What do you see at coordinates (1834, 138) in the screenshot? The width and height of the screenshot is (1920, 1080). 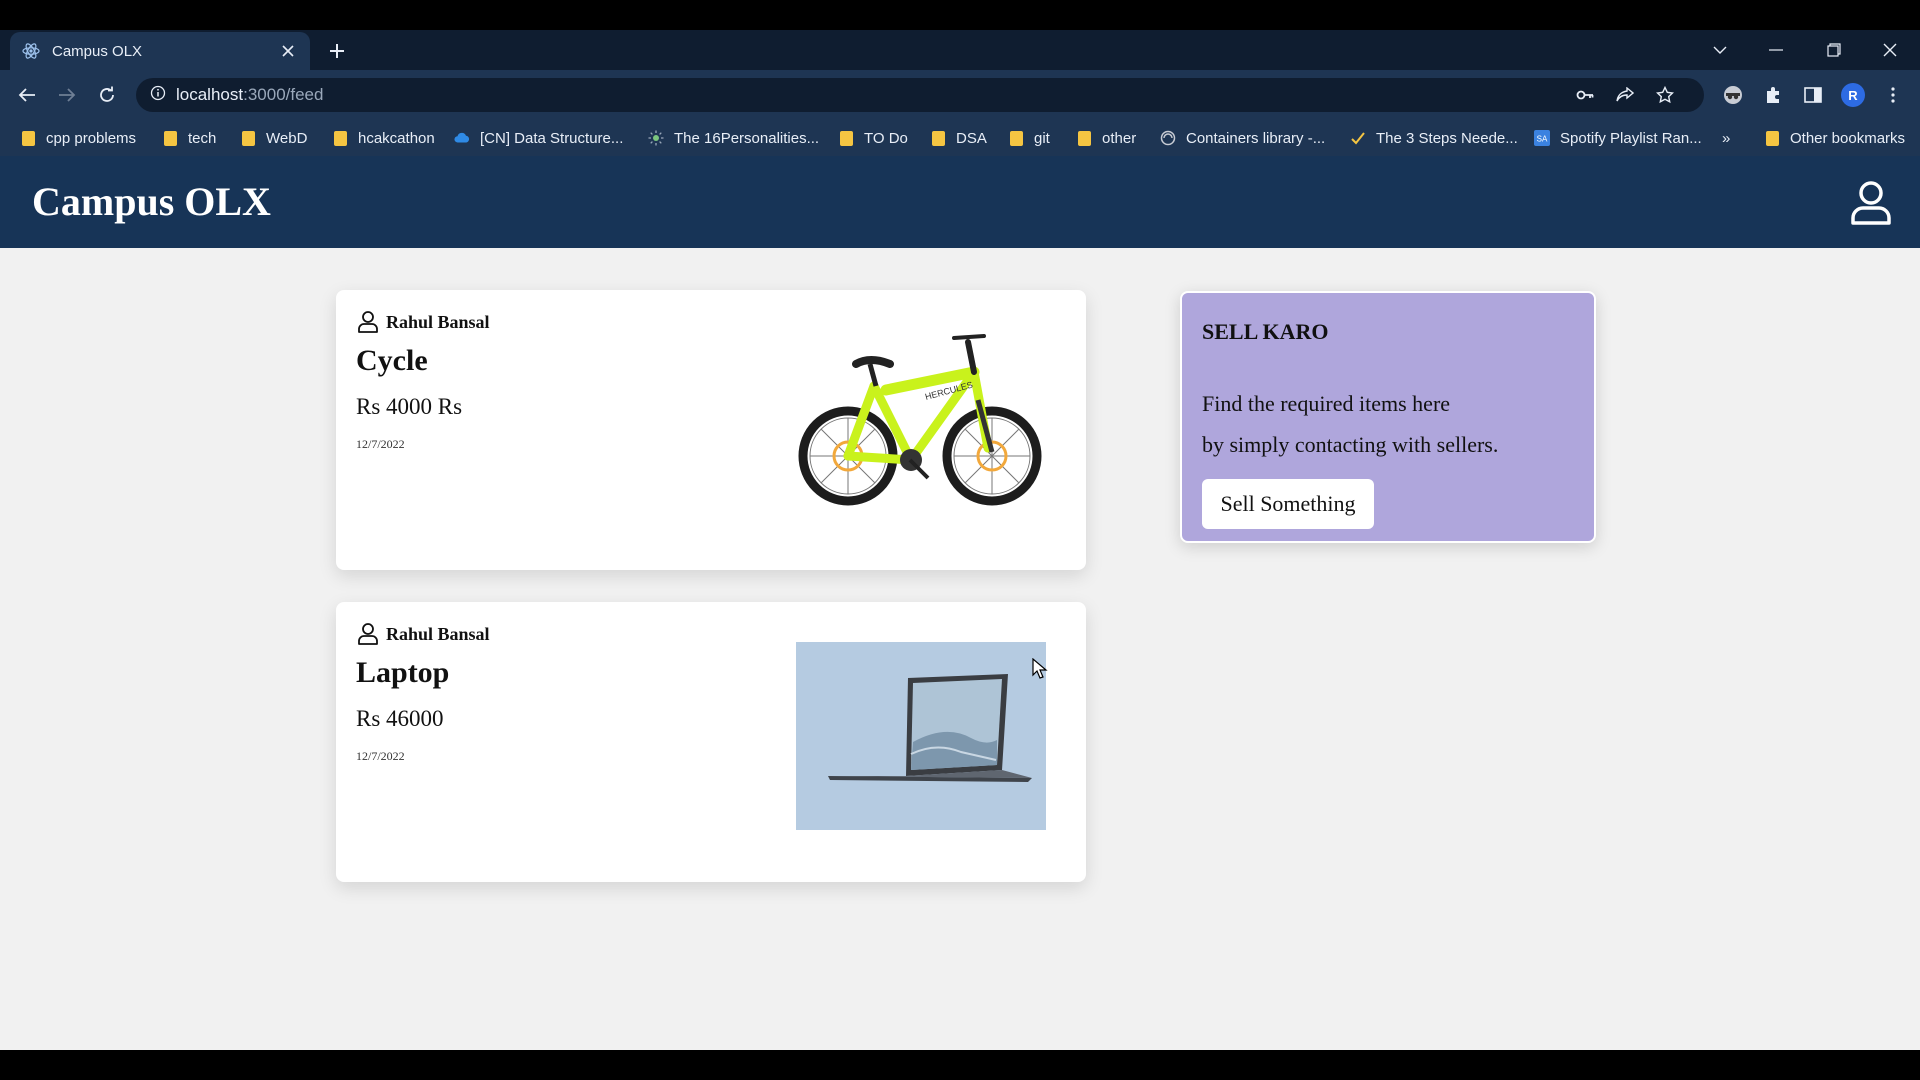 I see `bookmark-other-bookmarks: Other bookmarks` at bounding box center [1834, 138].